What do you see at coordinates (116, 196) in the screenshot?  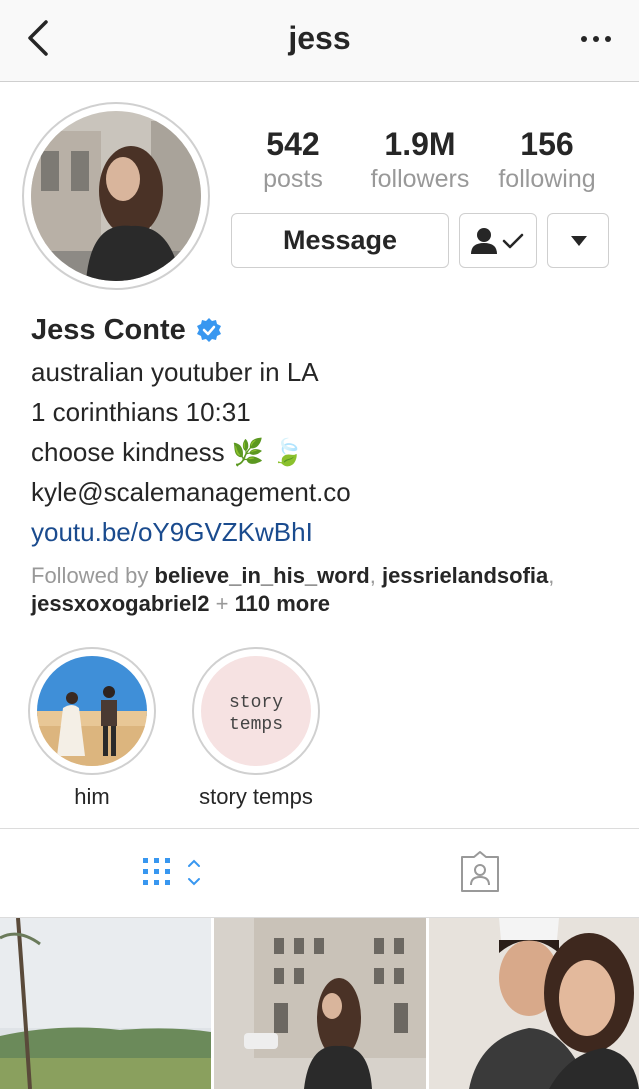 I see `avatar` at bounding box center [116, 196].